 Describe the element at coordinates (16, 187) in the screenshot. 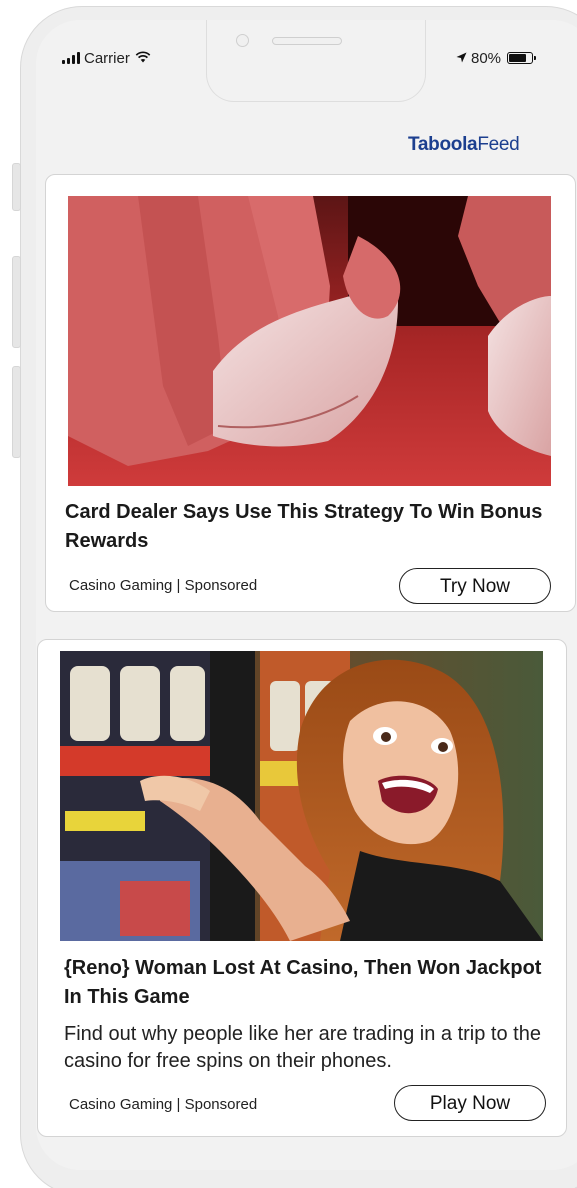

I see `phone-side-button-mute` at that location.